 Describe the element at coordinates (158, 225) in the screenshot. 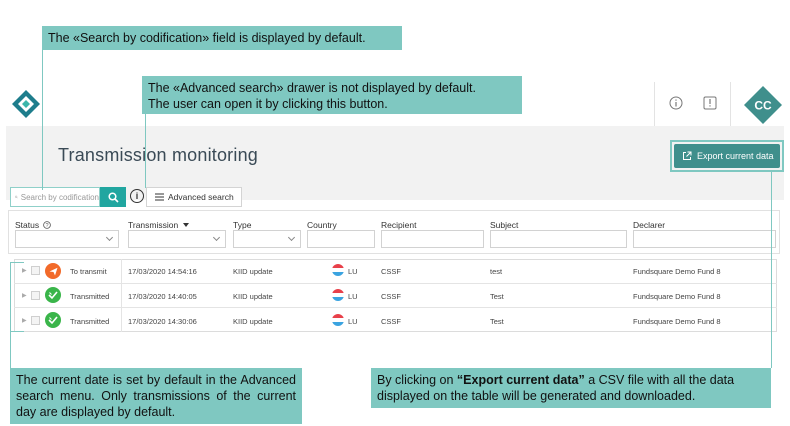

I see `column-header-transmission: Transmission` at that location.